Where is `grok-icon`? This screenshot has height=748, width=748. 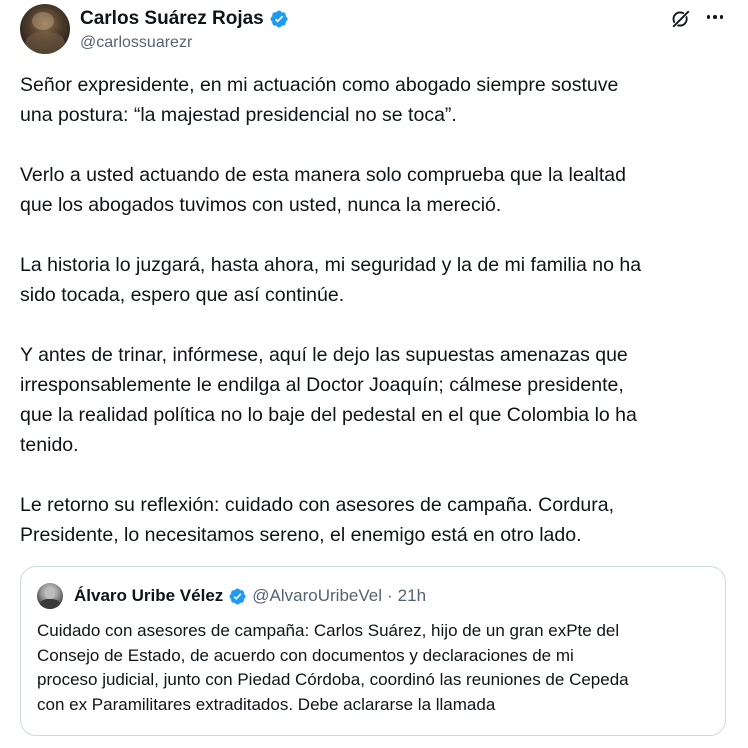 grok-icon is located at coordinates (681, 19).